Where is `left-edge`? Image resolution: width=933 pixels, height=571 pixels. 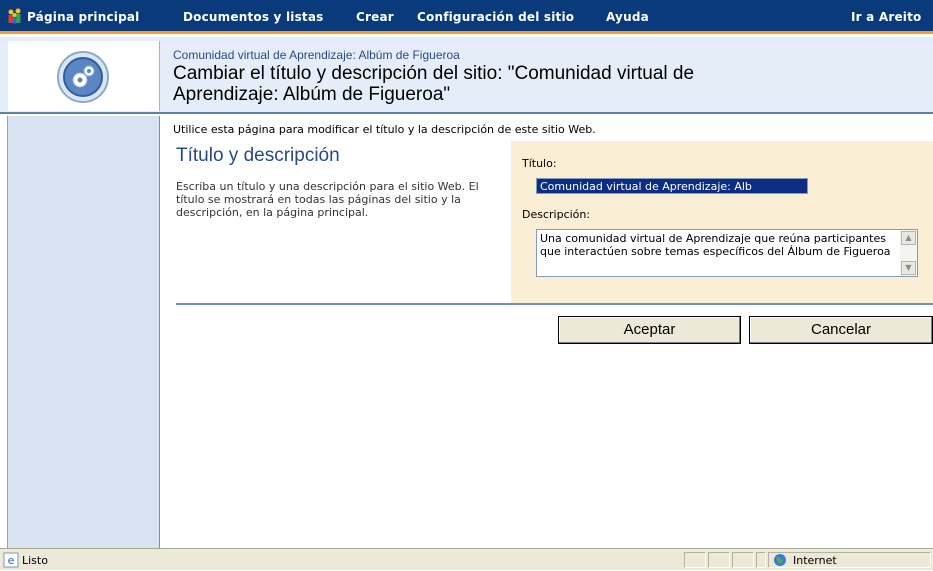 left-edge is located at coordinates (4, 332).